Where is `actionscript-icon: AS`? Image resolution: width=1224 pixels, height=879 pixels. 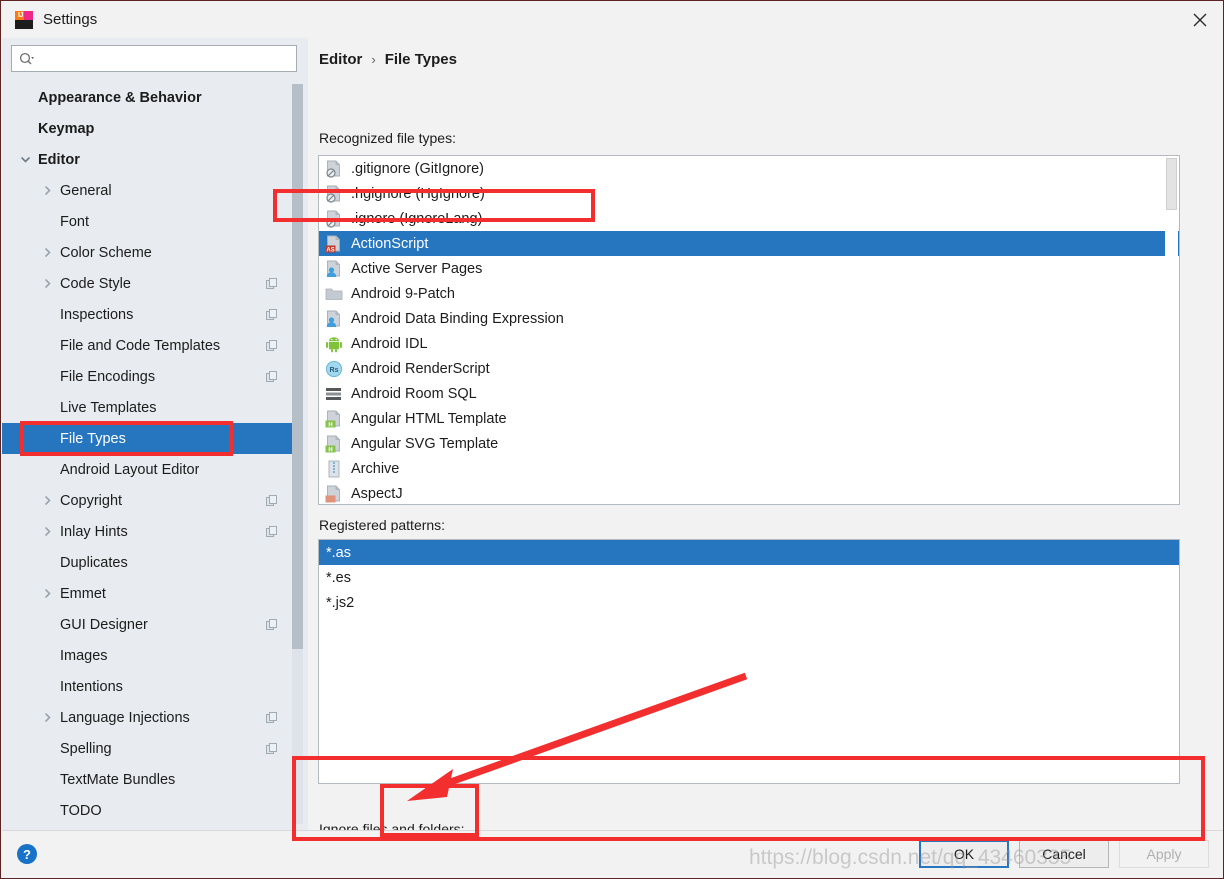
actionscript-icon: AS is located at coordinates (334, 244).